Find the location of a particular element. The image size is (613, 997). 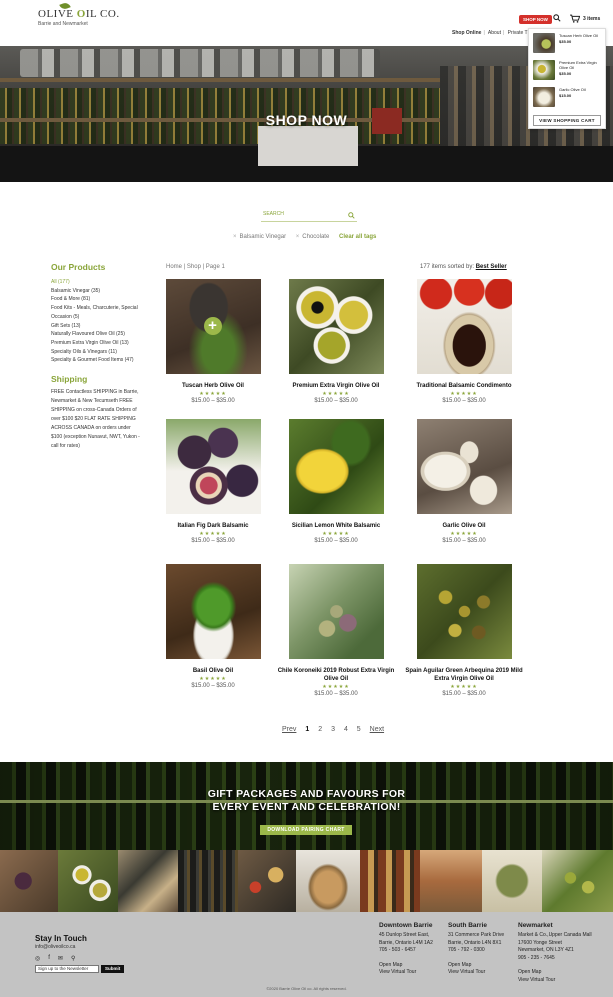

page-link-3: 3 is located at coordinates (333, 729).